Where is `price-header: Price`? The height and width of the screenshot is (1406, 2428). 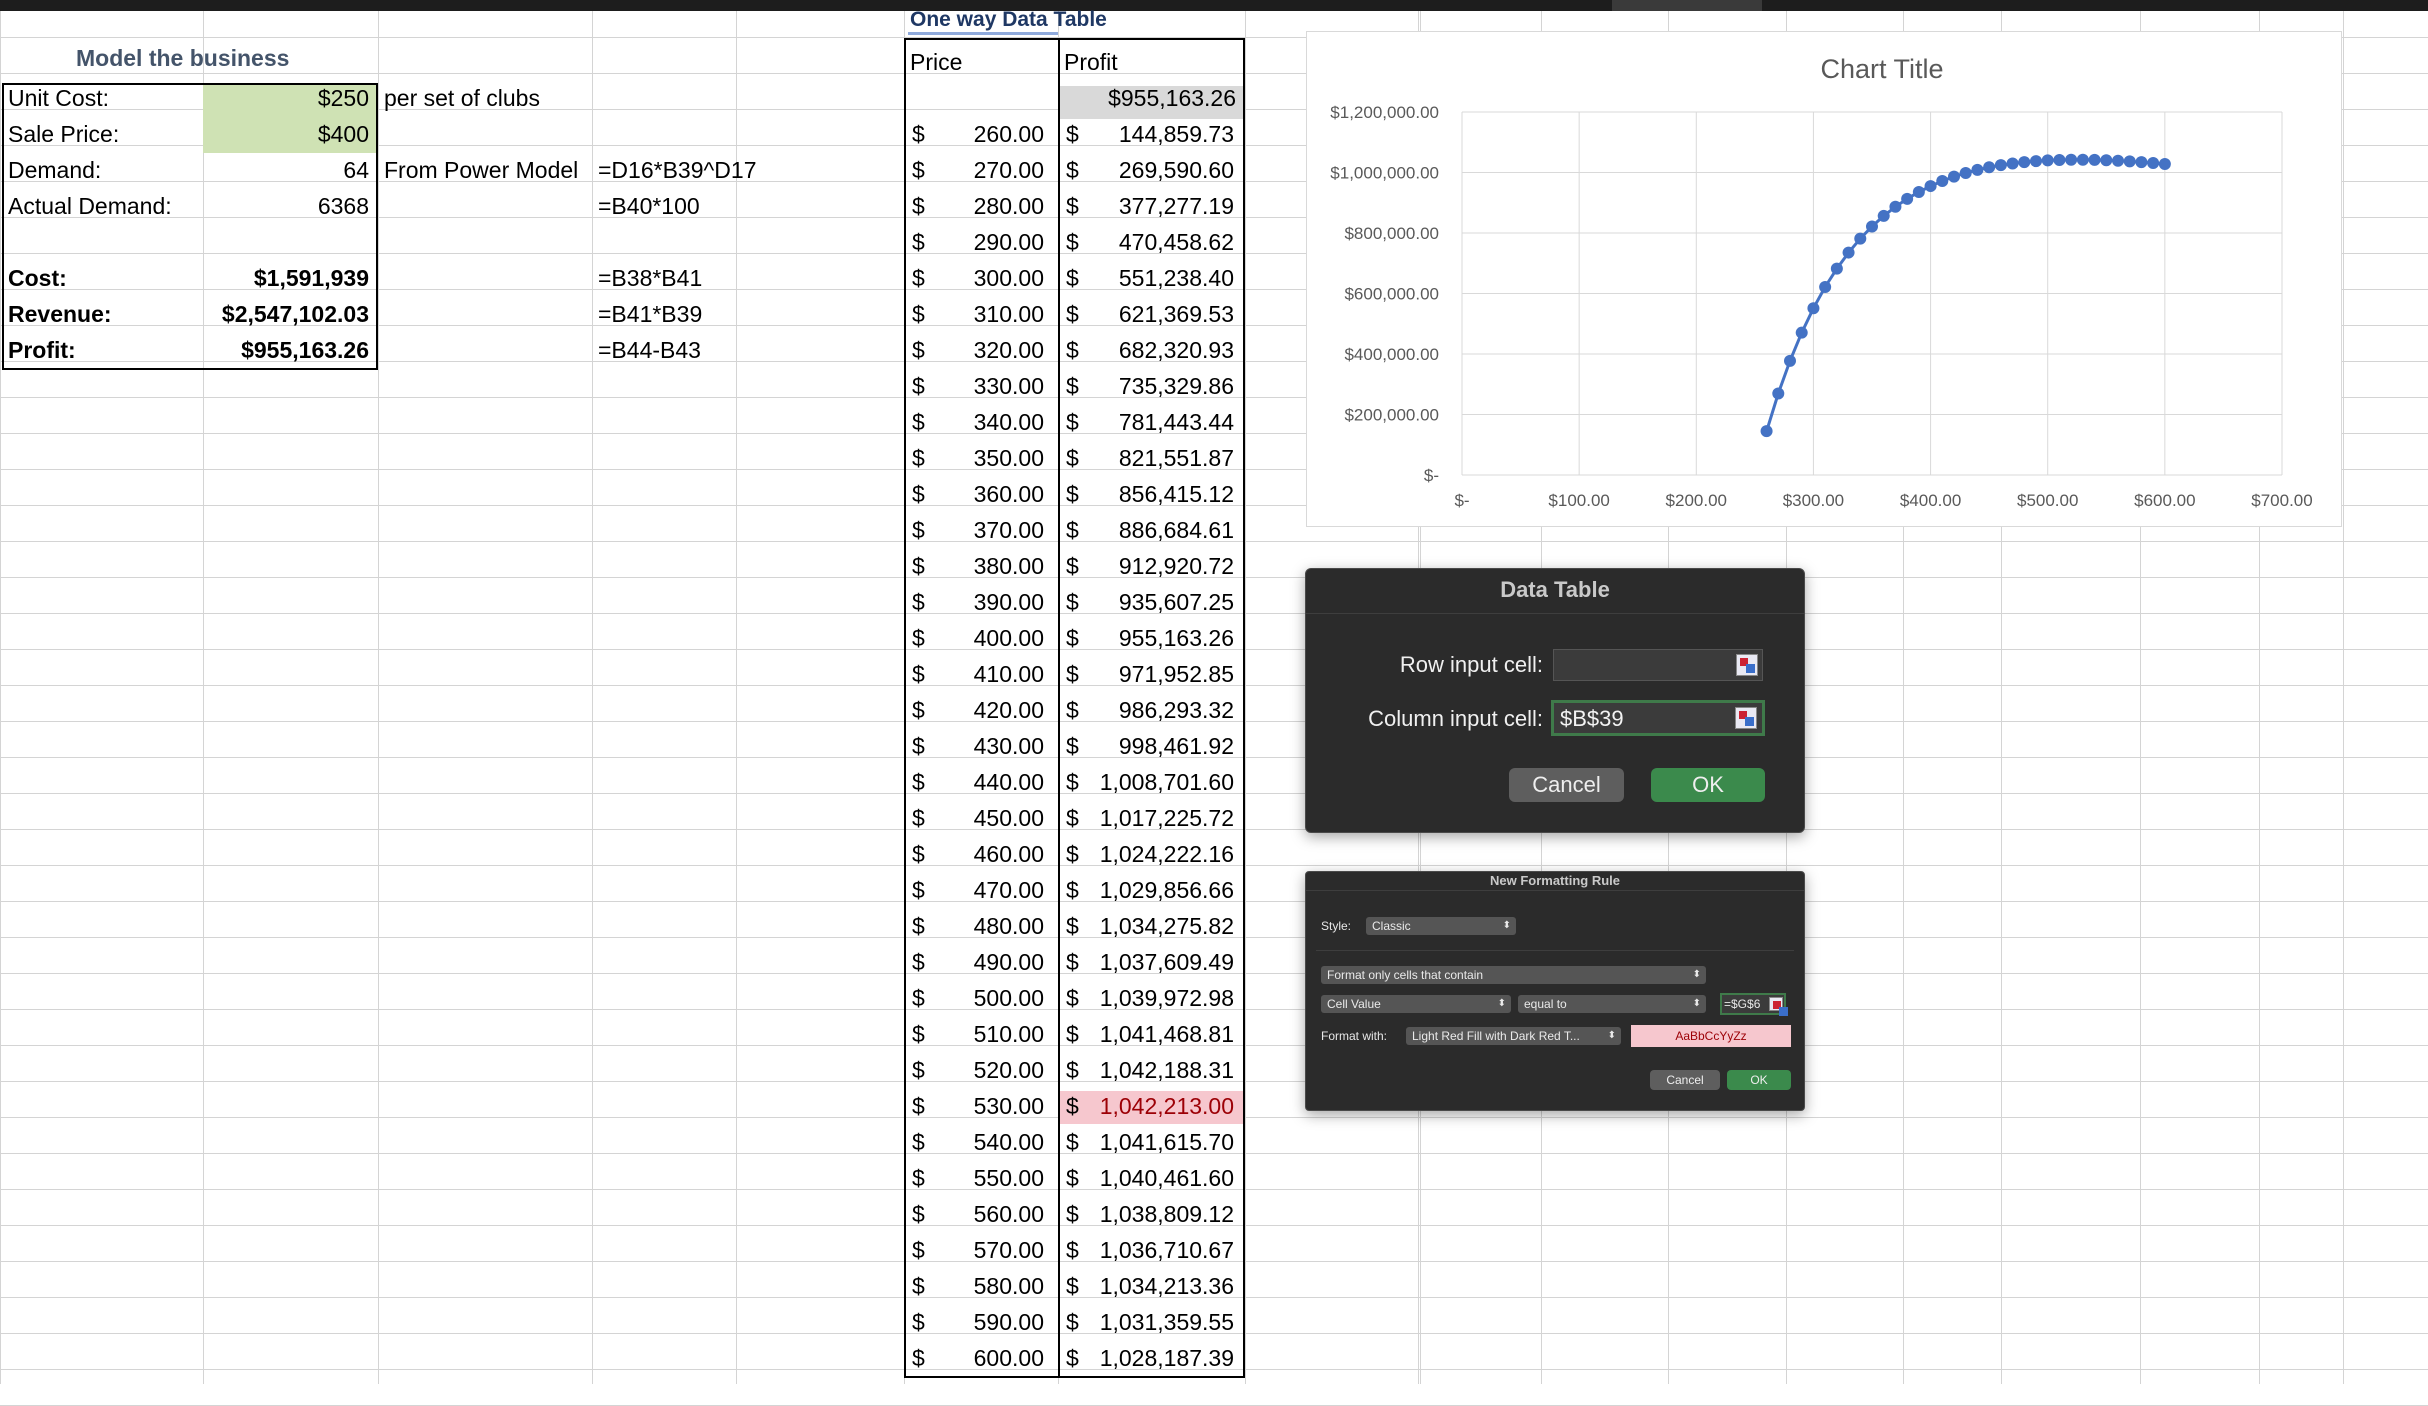 price-header: Price is located at coordinates (936, 62).